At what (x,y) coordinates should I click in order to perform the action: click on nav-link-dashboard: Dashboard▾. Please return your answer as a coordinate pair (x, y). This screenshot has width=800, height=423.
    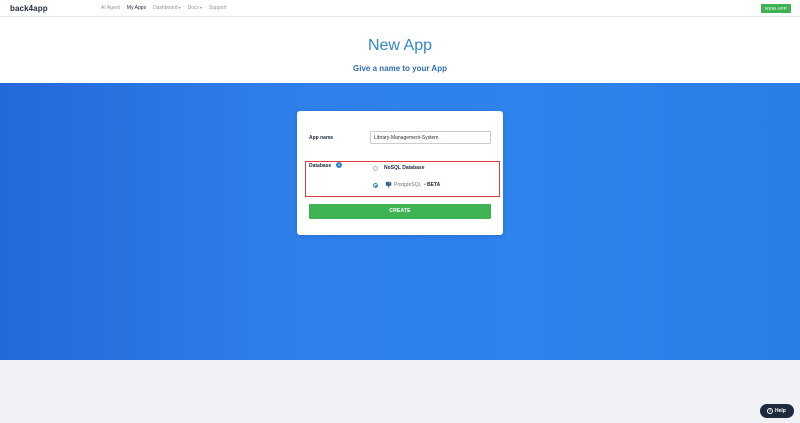
    Looking at the image, I should click on (166, 8).